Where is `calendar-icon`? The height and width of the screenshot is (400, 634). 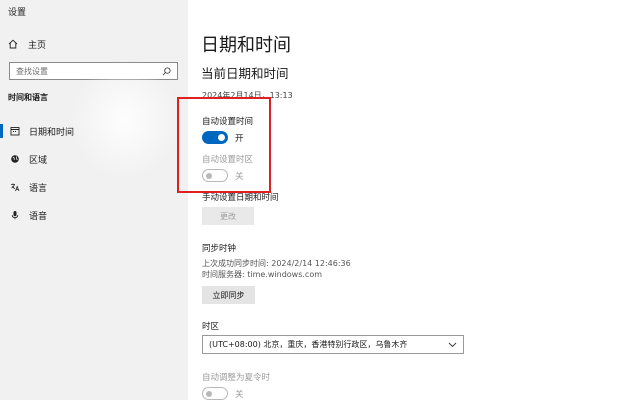
calendar-icon is located at coordinates (15, 131).